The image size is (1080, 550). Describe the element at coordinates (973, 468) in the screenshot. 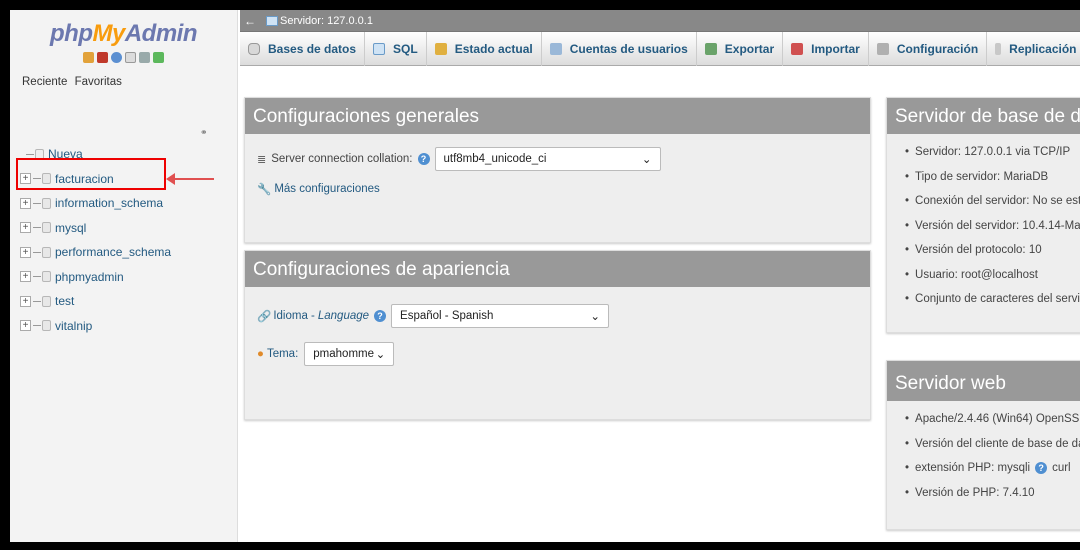

I see `php-extension-text: extensión PHP: mysqli` at that location.